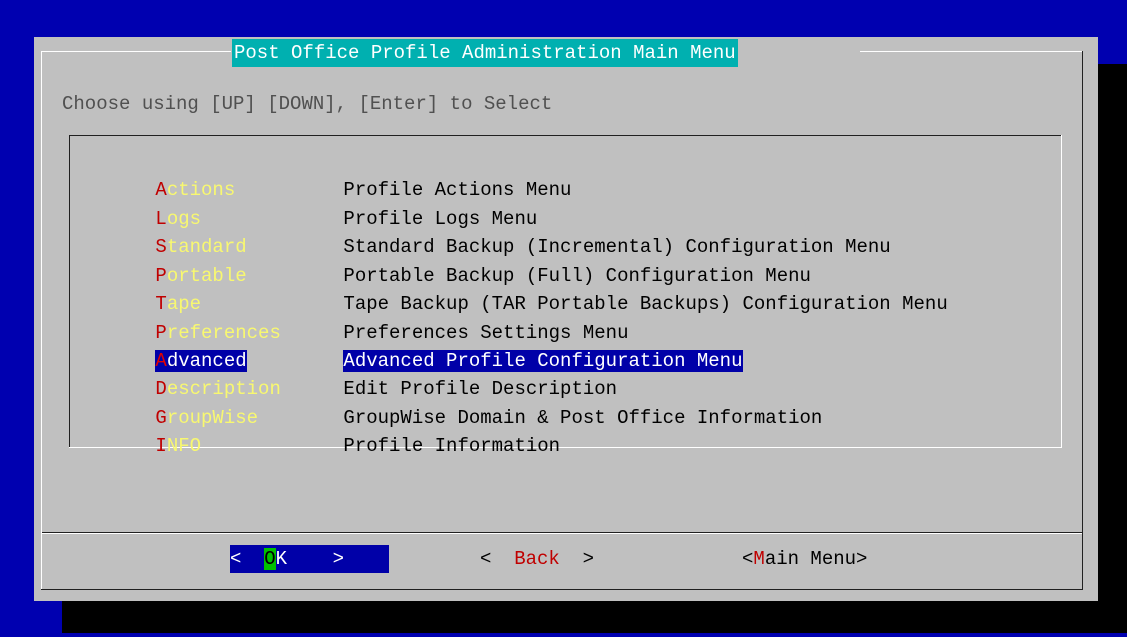 The height and width of the screenshot is (637, 1127). I want to click on frame-right, so click(1082, 320).